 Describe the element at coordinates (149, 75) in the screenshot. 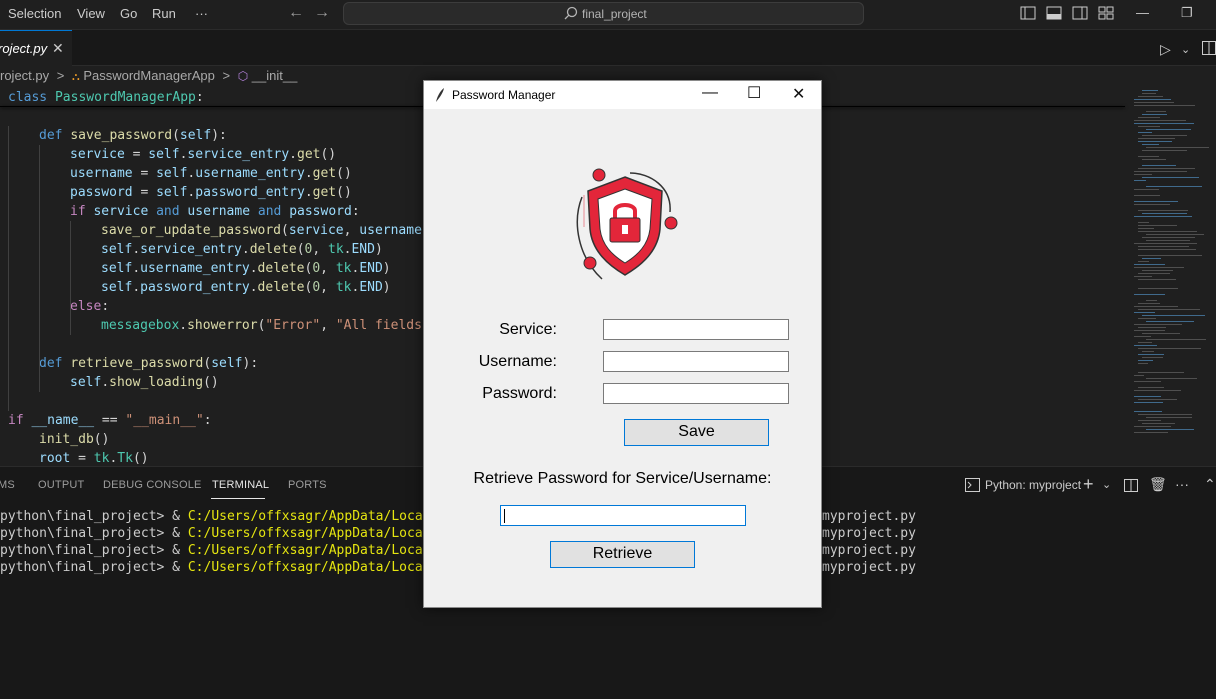

I see `breadcrumb-class: PasswordManagerApp` at that location.